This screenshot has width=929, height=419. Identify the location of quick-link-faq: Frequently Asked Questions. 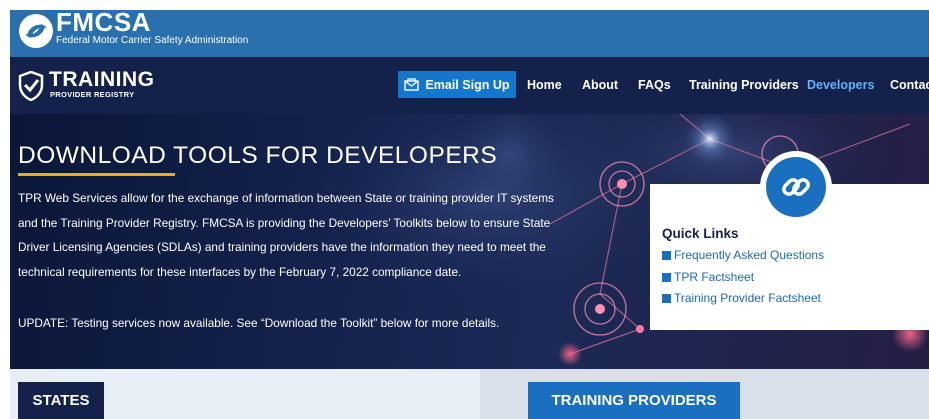
(743, 255).